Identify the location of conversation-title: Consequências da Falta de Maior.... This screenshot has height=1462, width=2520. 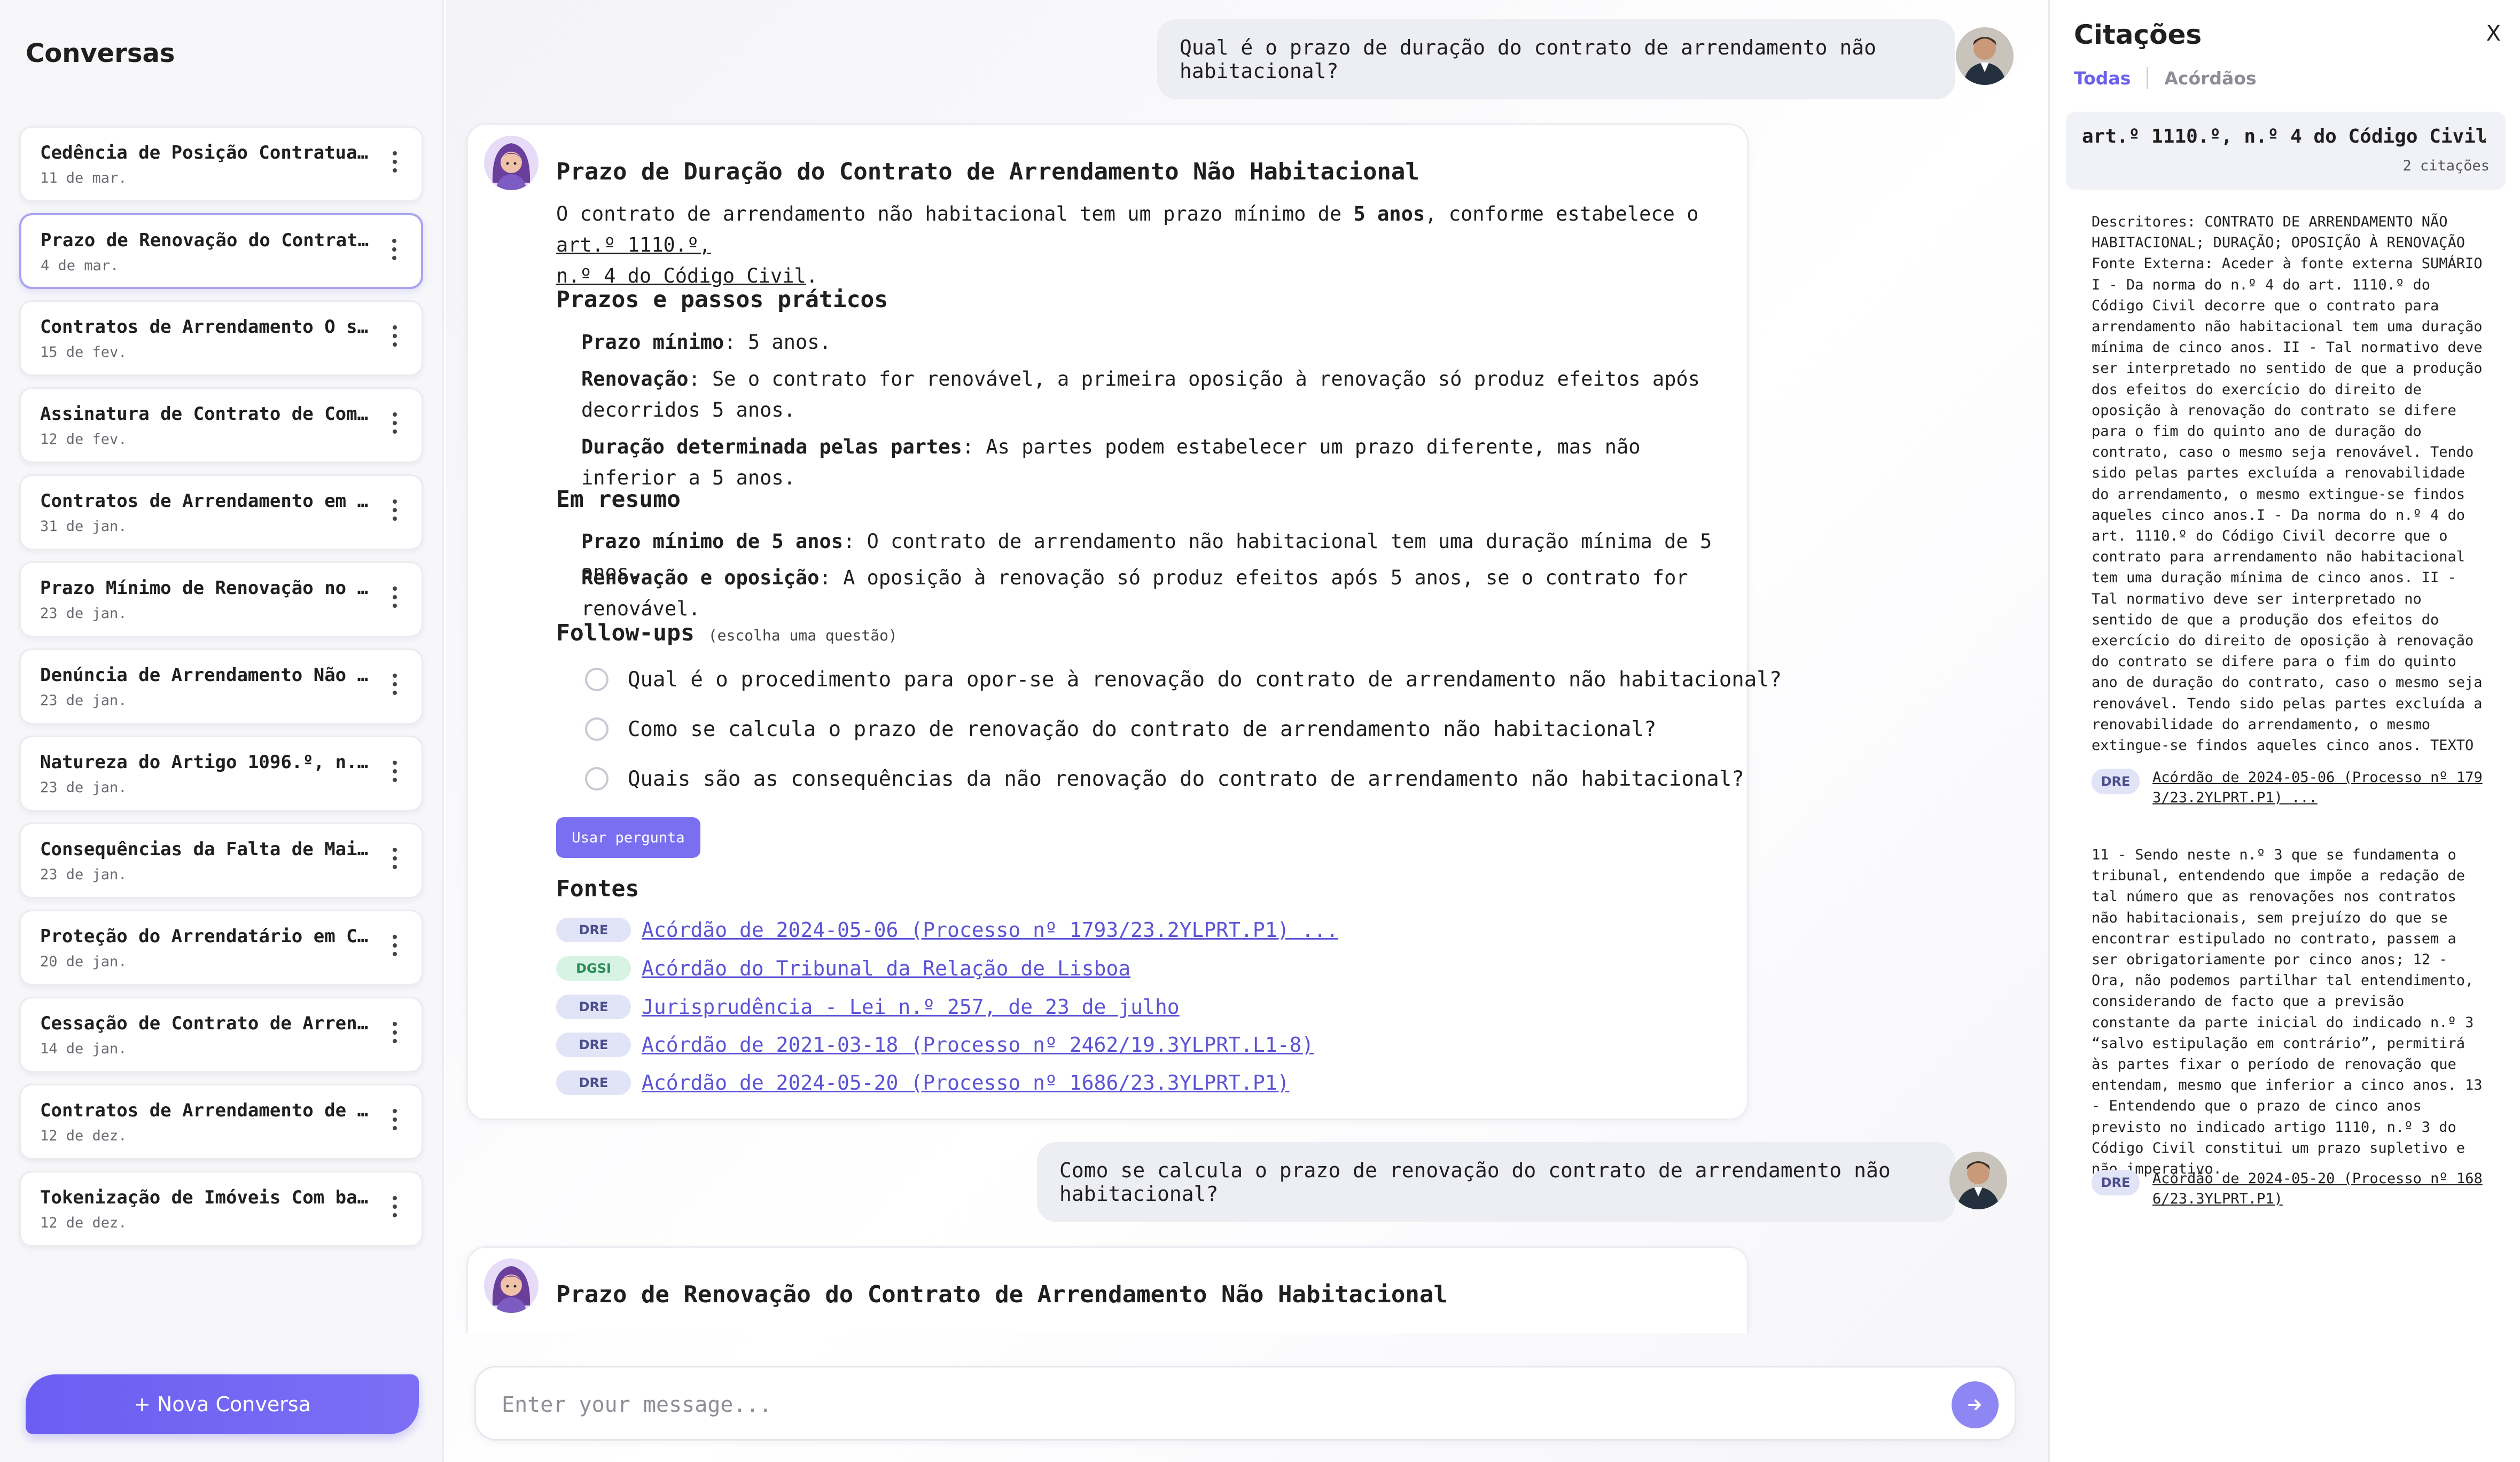
(205, 849).